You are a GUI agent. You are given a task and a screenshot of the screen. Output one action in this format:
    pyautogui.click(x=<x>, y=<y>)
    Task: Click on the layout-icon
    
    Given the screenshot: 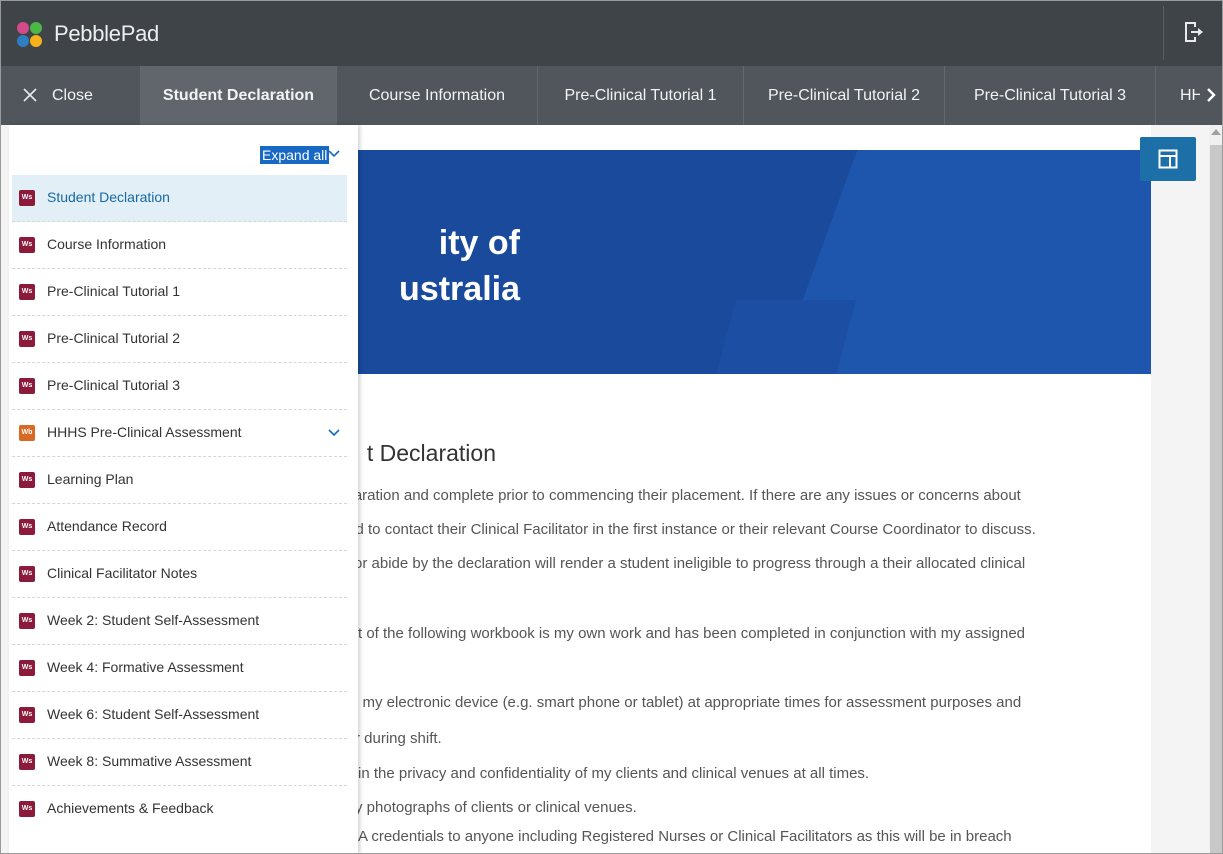 What is the action you would take?
    pyautogui.click(x=1168, y=159)
    